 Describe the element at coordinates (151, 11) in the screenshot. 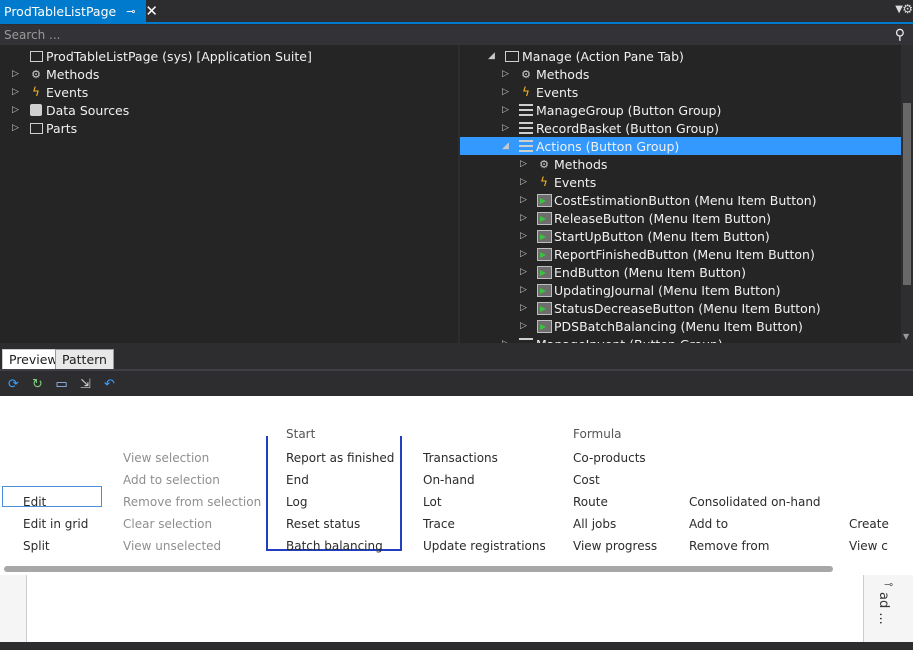

I see `close-icon: ✕` at that location.